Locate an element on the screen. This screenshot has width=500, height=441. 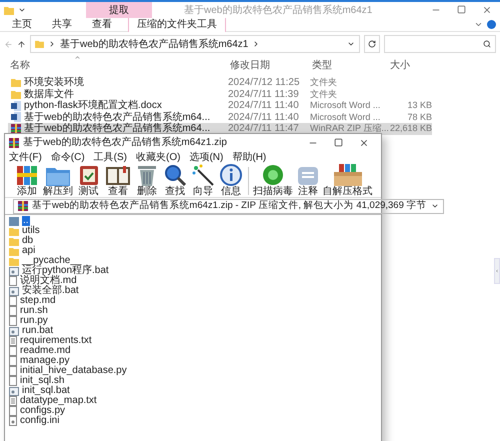
orb-icon is located at coordinates (273, 175).